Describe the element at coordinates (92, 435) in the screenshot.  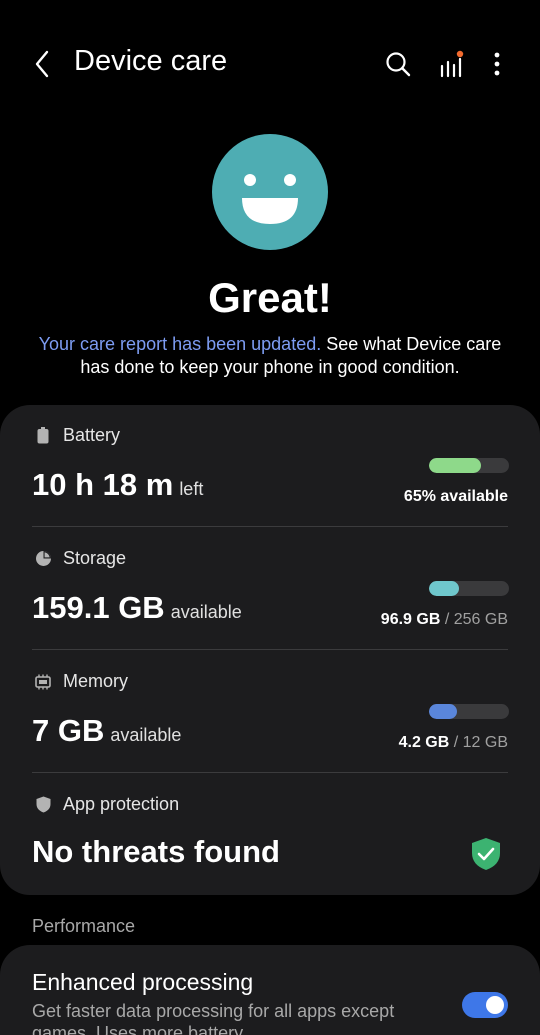
I see `battery-label: Battery` at that location.